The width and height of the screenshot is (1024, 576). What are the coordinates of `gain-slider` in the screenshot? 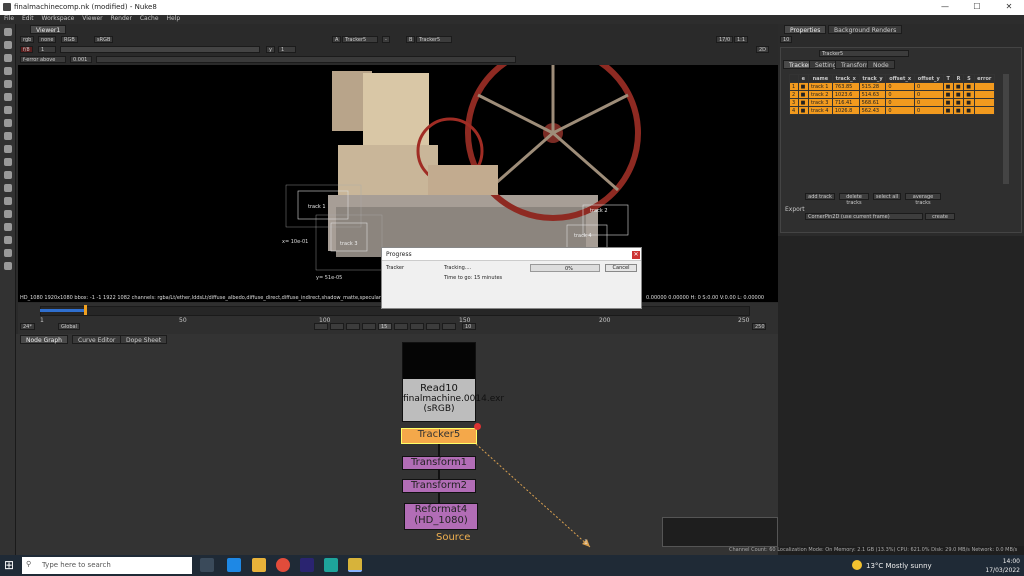 It's located at (160, 49).